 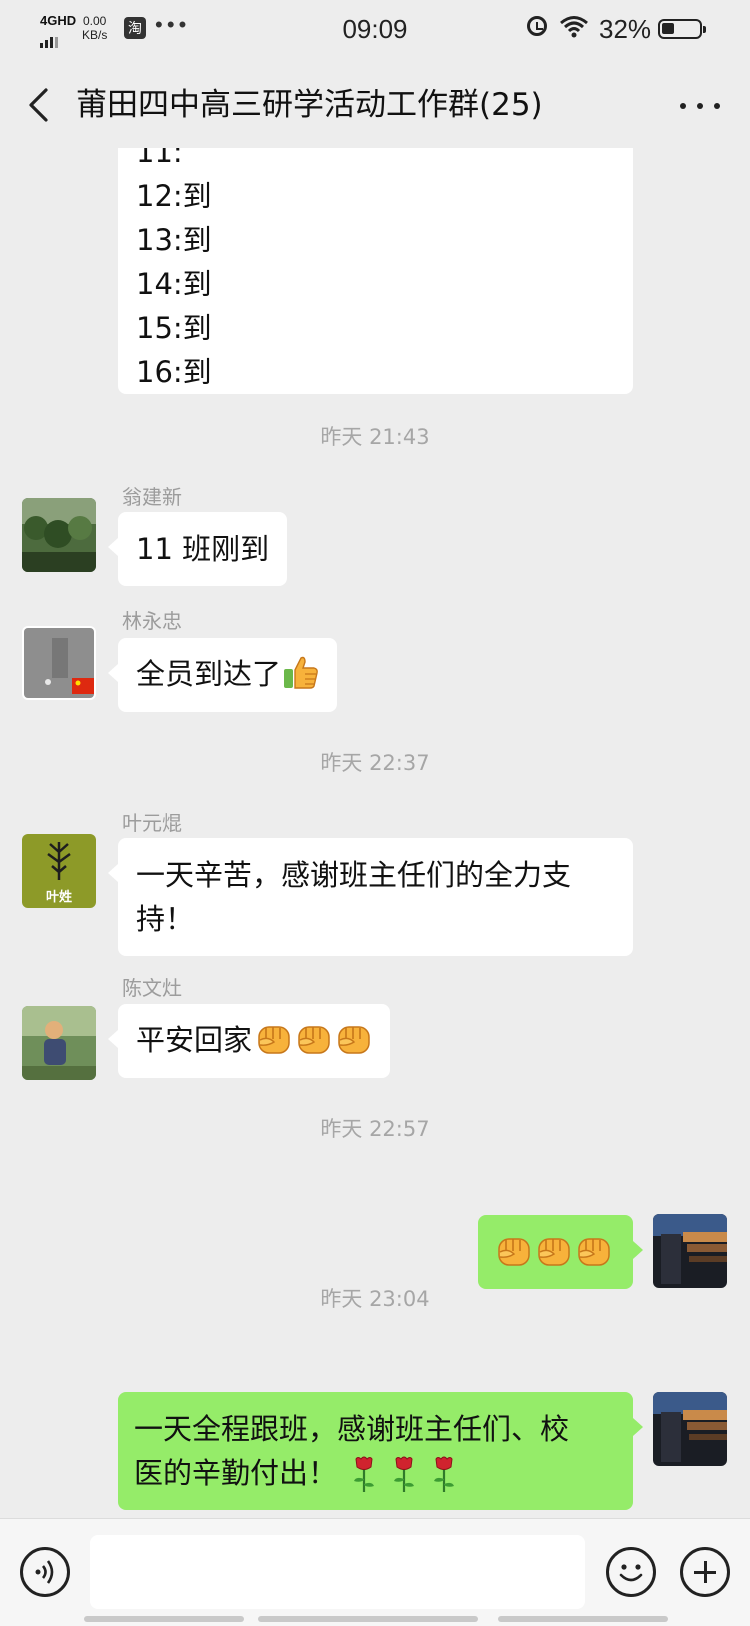 I want to click on roll-call-line: 12:到, so click(x=174, y=196).